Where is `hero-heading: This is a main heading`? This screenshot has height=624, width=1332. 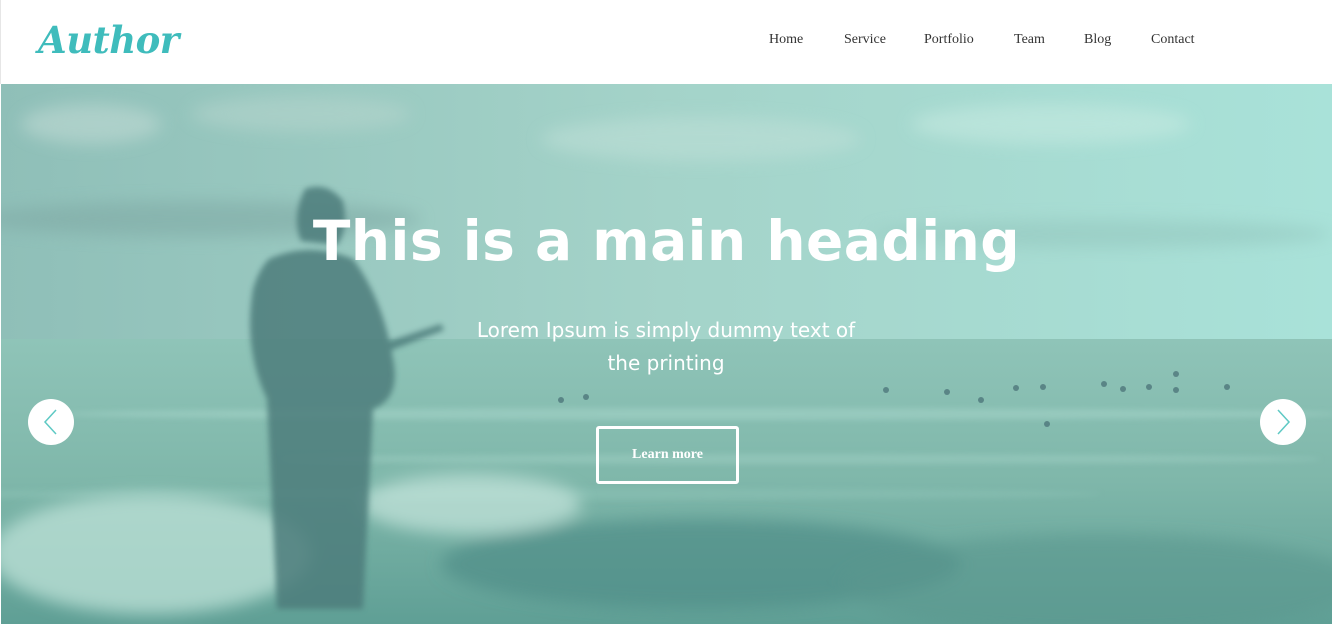 hero-heading: This is a main heading is located at coordinates (666, 241).